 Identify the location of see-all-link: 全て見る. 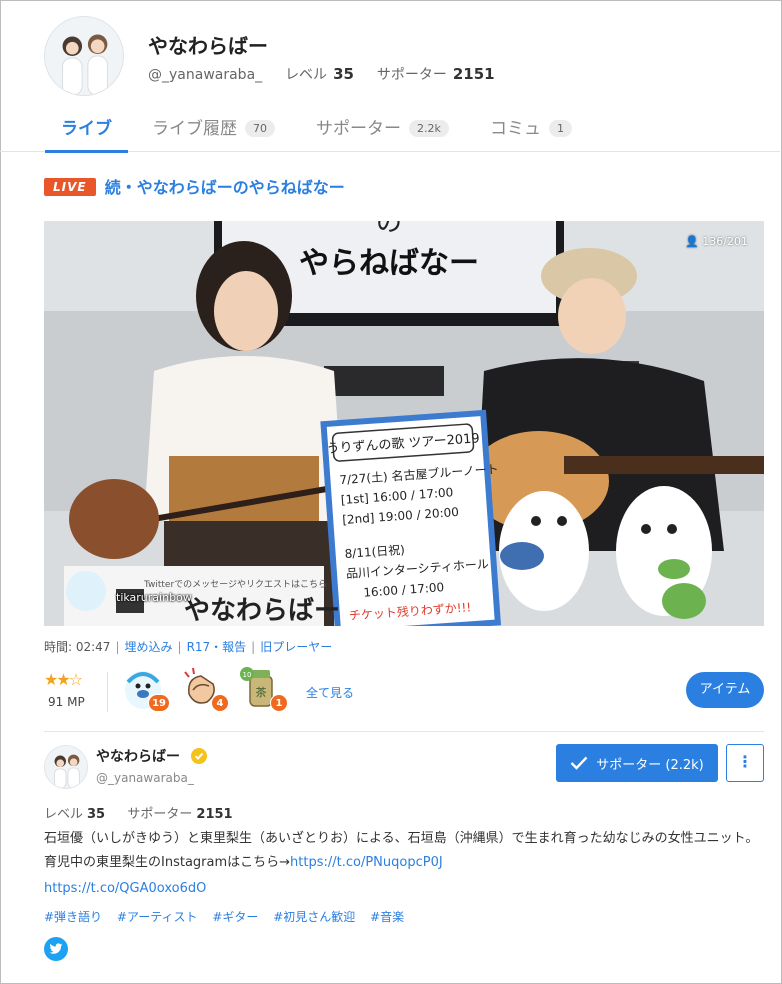
(330, 692).